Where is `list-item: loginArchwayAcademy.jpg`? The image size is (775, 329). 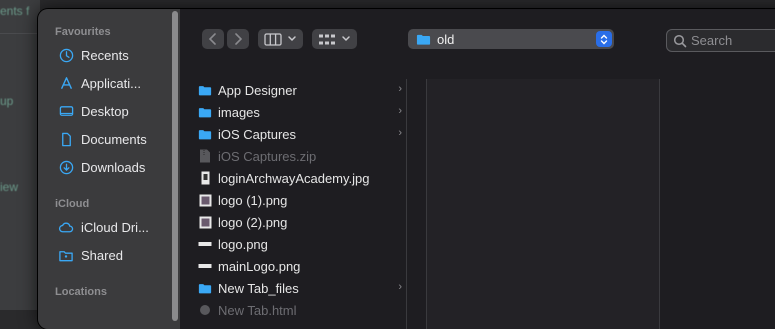
list-item: loginArchwayAcademy.jpg is located at coordinates (301, 178).